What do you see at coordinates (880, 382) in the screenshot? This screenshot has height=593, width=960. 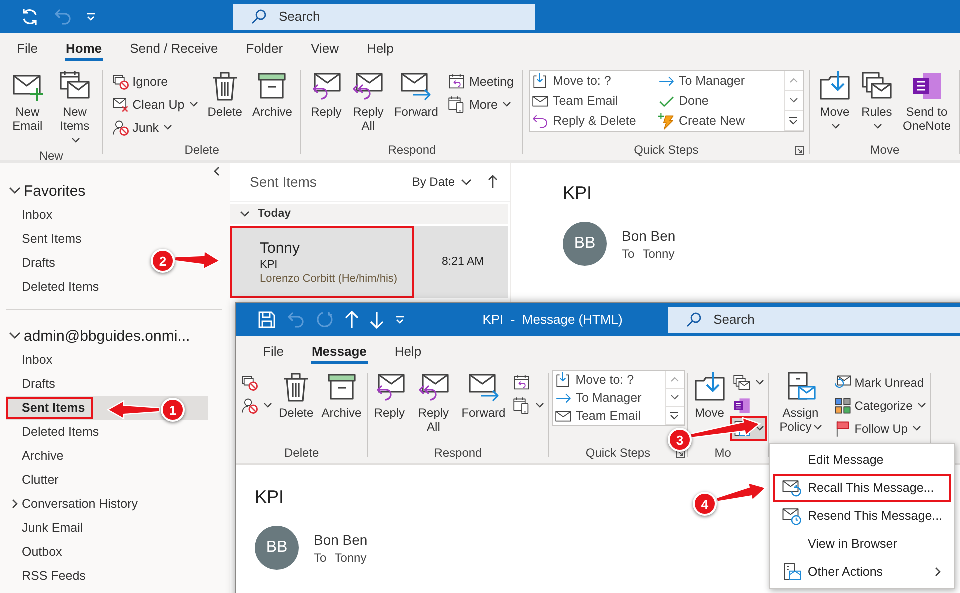 I see `ribbon-small-button: Mark Unread` at bounding box center [880, 382].